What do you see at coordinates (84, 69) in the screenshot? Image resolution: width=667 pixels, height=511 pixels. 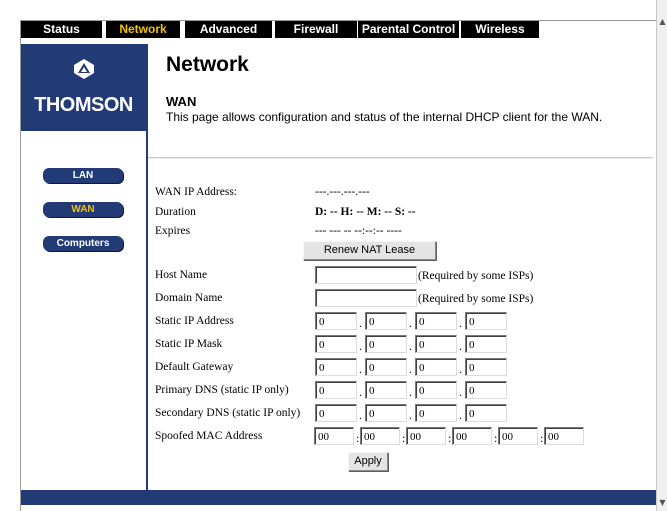 I see `thomson-logo-icon` at bounding box center [84, 69].